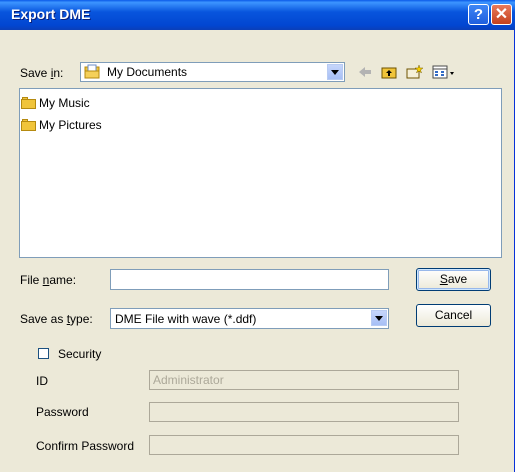  Describe the element at coordinates (56, 319) in the screenshot. I see `save-as-type-label: Save as type:` at that location.